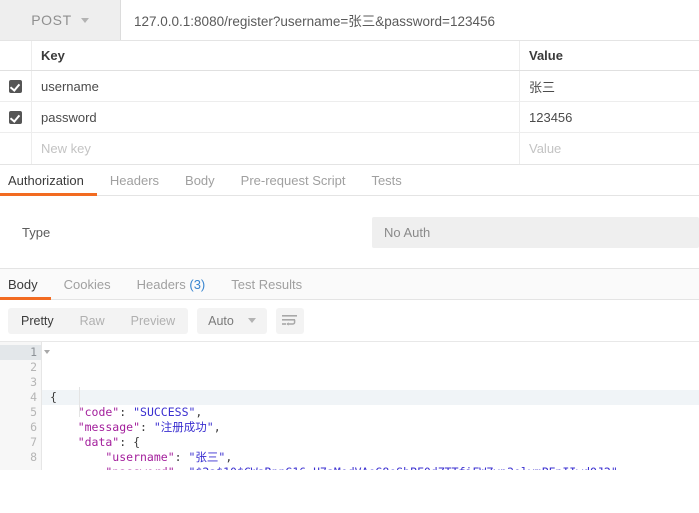 The width and height of the screenshot is (699, 513). Describe the element at coordinates (197, 284) in the screenshot. I see `headers-count-badge: (3)` at that location.